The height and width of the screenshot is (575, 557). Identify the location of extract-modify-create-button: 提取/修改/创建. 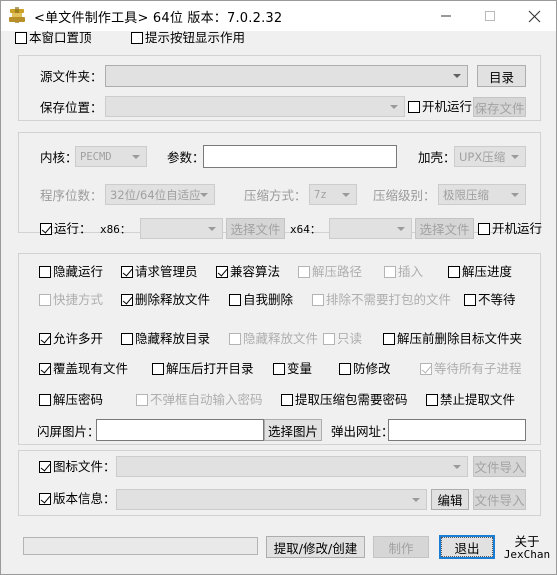
(315, 547).